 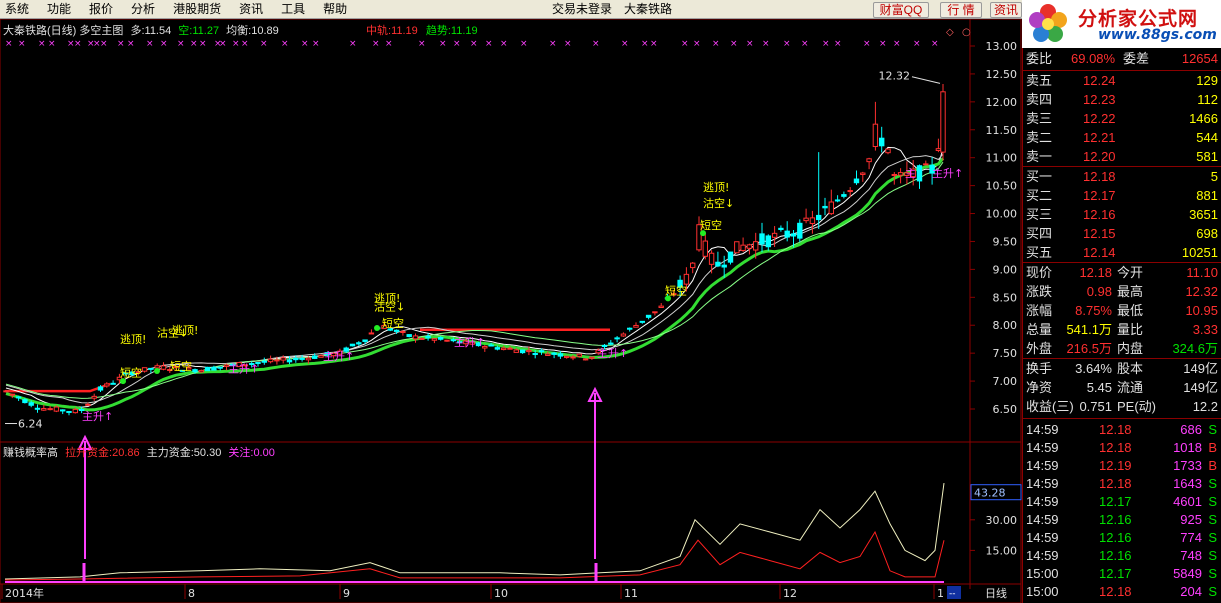 I want to click on sell-row: 卖四 12.23 112, so click(x=1122, y=100).